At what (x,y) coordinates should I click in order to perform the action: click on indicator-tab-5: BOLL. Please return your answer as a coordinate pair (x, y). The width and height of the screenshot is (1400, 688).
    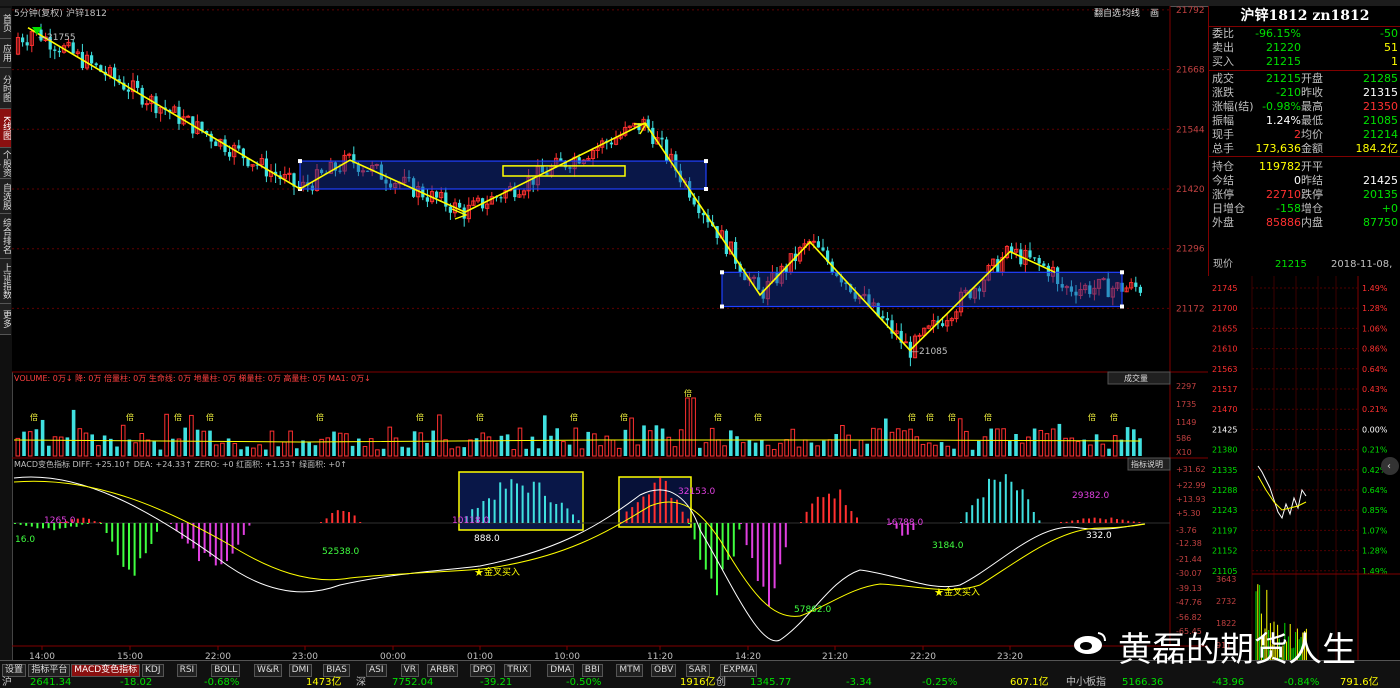
    Looking at the image, I should click on (226, 670).